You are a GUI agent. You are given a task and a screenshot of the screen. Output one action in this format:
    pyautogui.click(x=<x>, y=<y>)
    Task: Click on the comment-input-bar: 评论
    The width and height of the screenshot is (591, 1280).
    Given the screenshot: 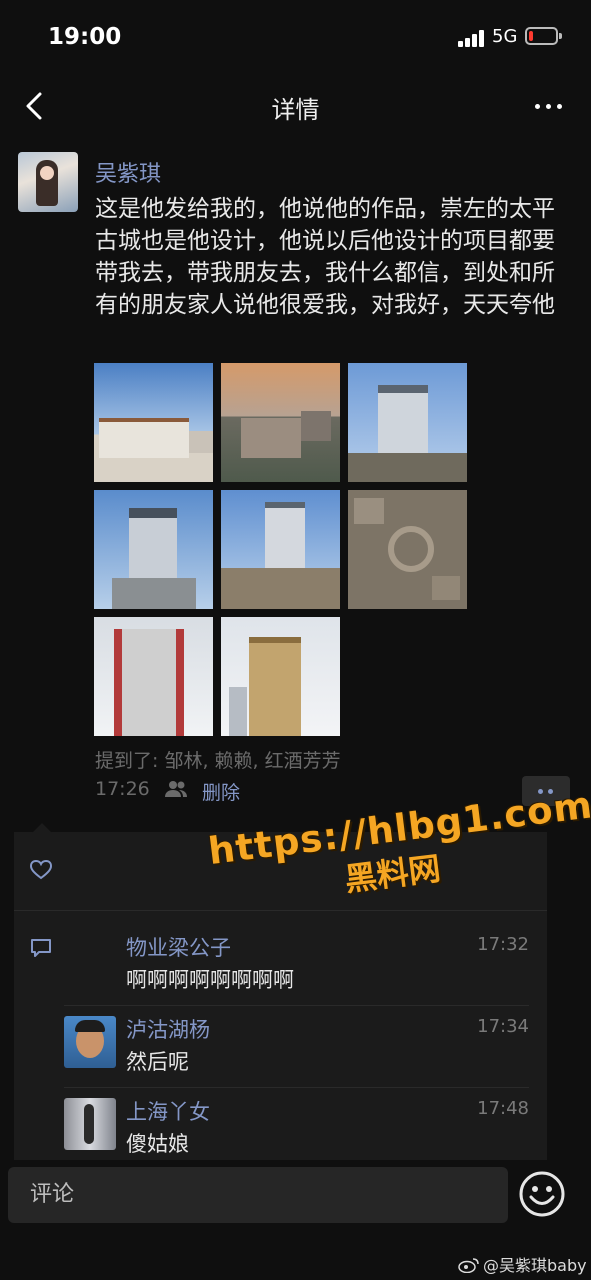 What is the action you would take?
    pyautogui.click(x=295, y=1195)
    